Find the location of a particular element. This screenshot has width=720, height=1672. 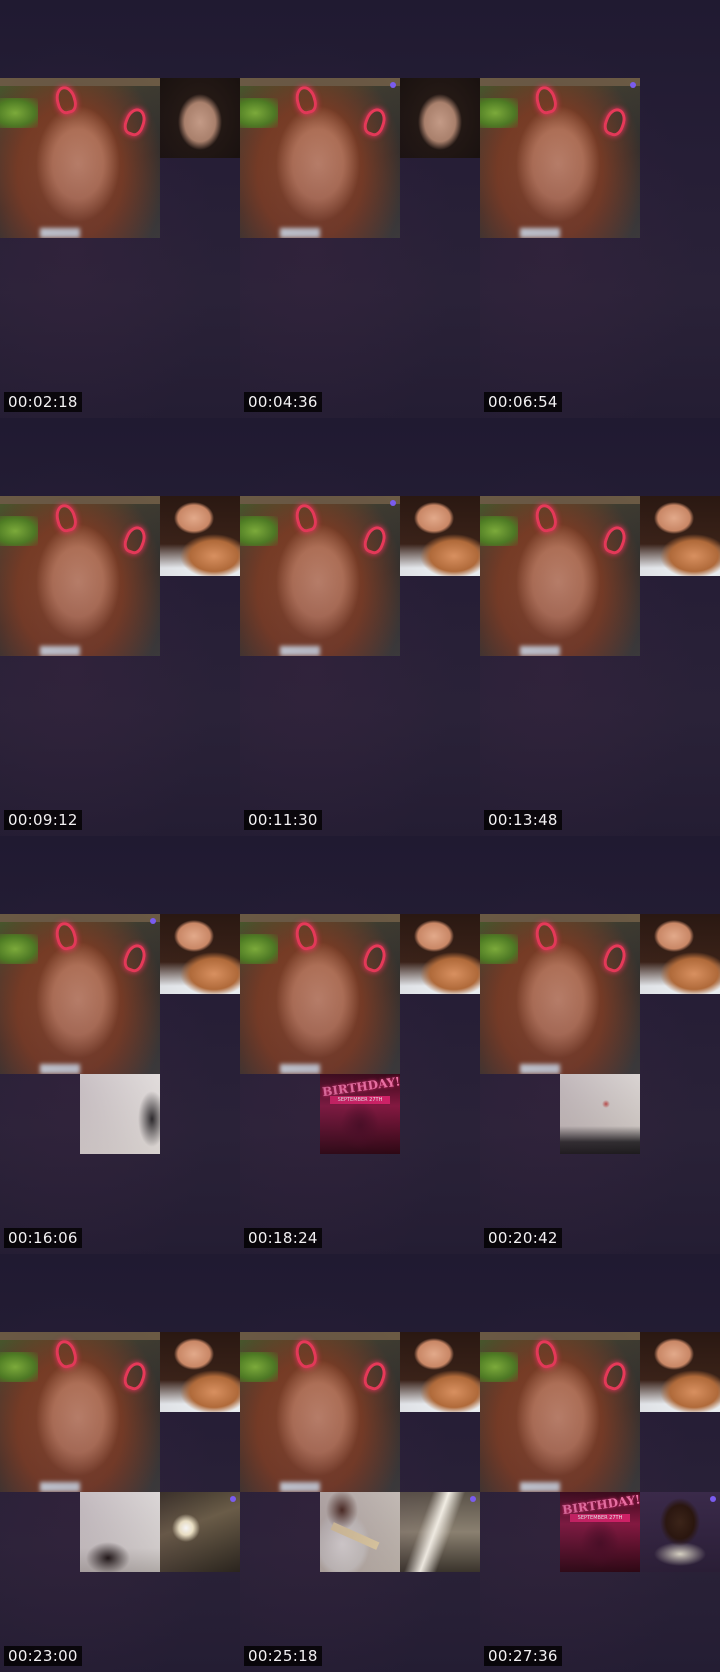

timestamp: 00:04:36 is located at coordinates (283, 402).